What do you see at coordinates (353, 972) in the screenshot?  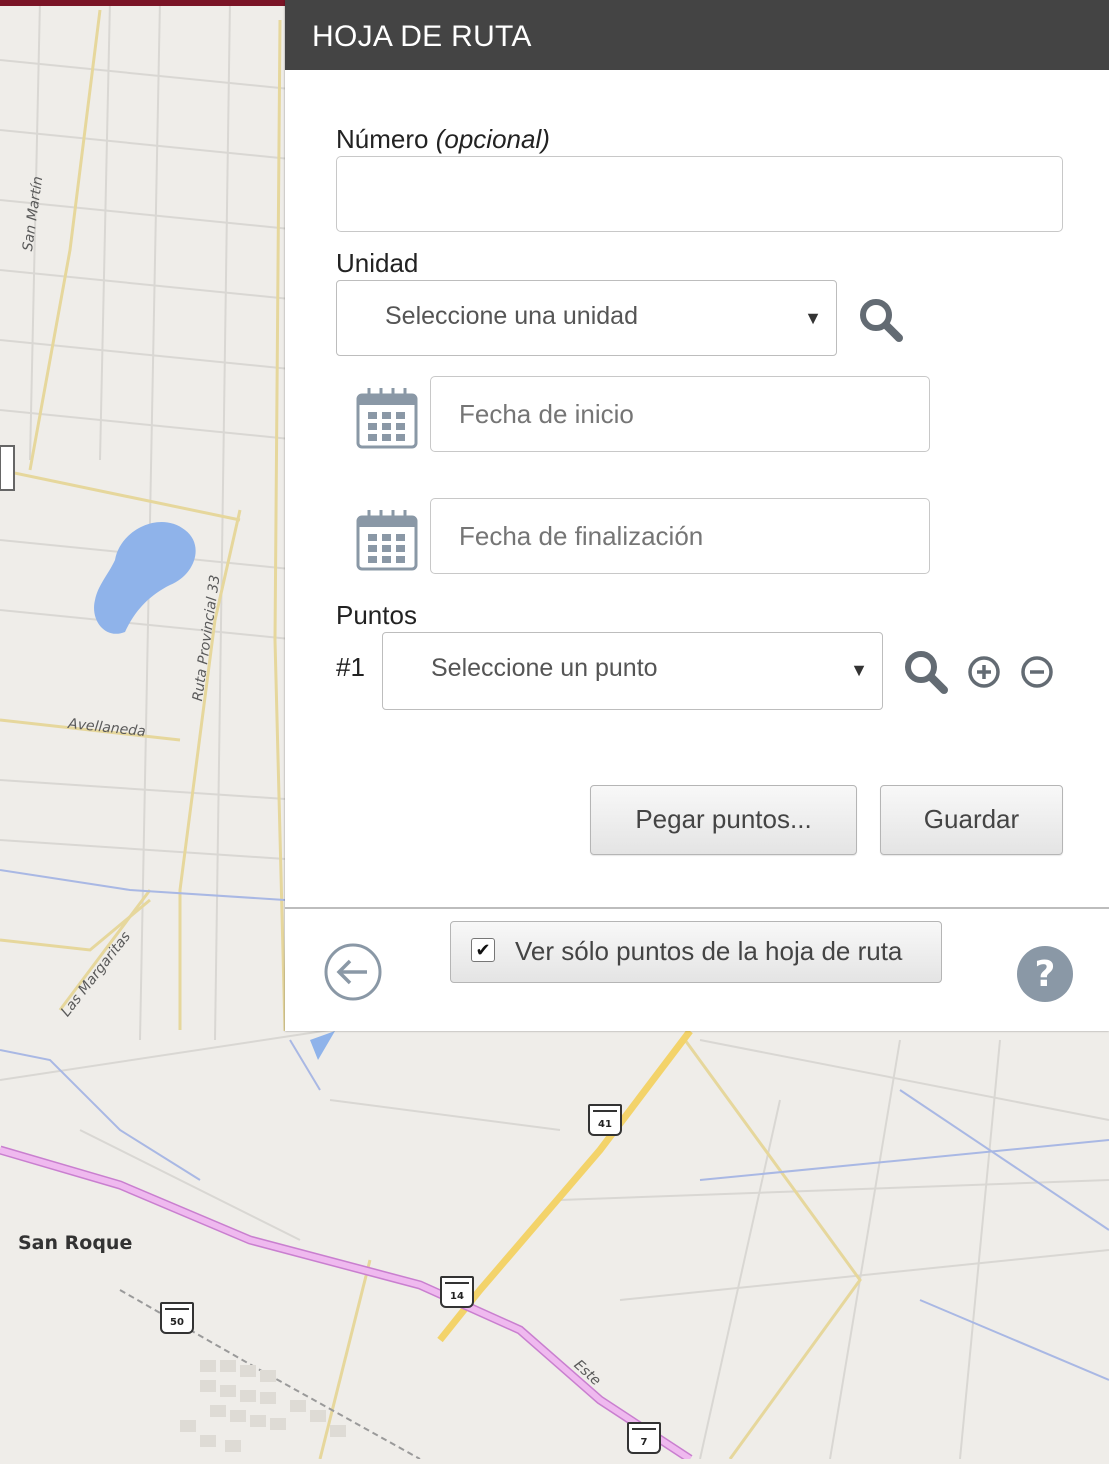 I see `back-arrow-icon` at bounding box center [353, 972].